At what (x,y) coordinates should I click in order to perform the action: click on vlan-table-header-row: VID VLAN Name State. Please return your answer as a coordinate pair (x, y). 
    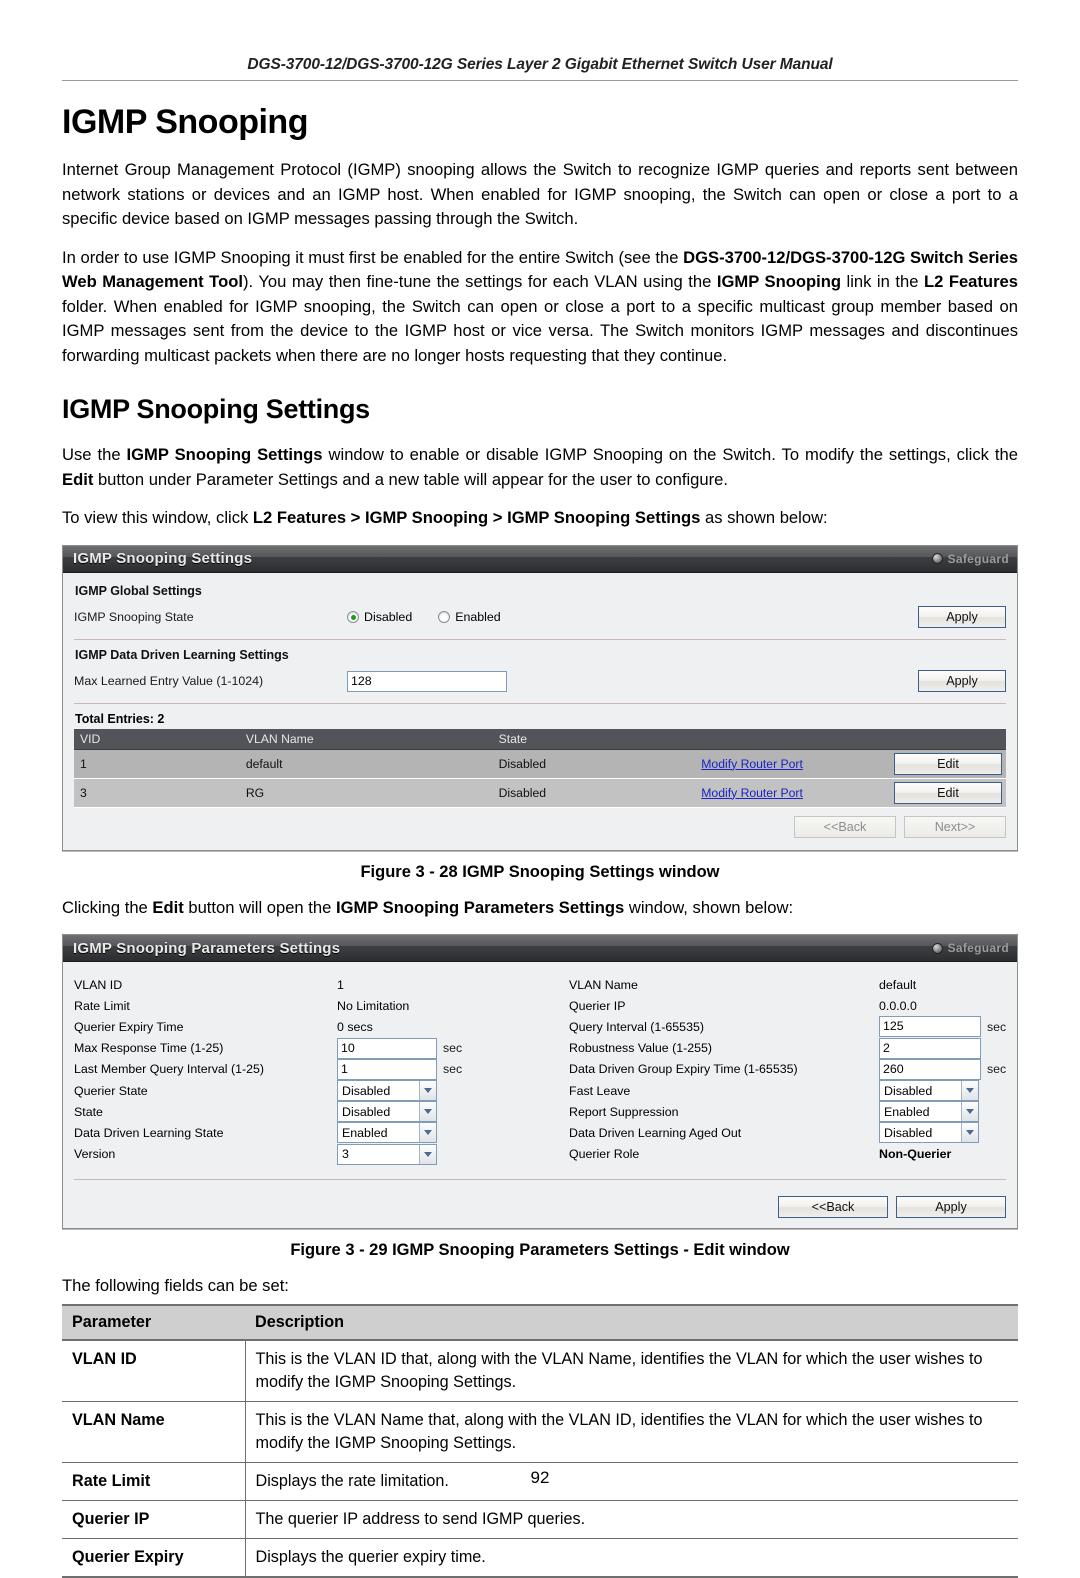
    Looking at the image, I should click on (540, 739).